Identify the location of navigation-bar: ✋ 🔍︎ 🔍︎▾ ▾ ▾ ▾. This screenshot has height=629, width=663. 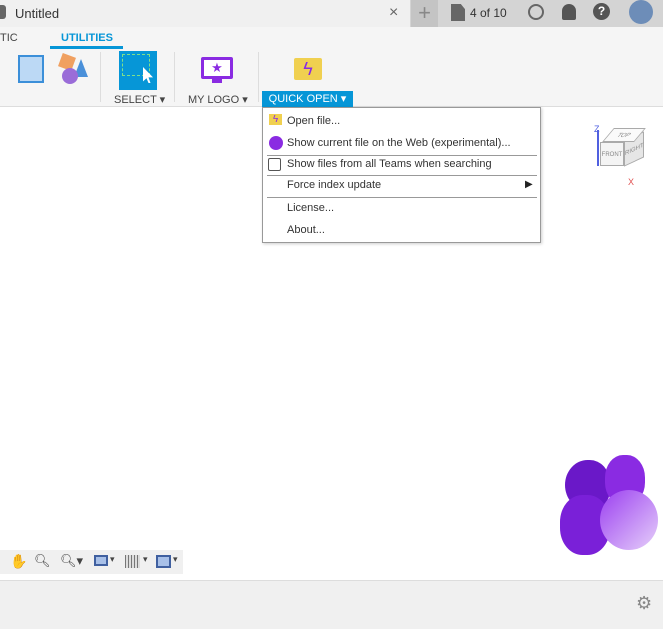
(91, 562).